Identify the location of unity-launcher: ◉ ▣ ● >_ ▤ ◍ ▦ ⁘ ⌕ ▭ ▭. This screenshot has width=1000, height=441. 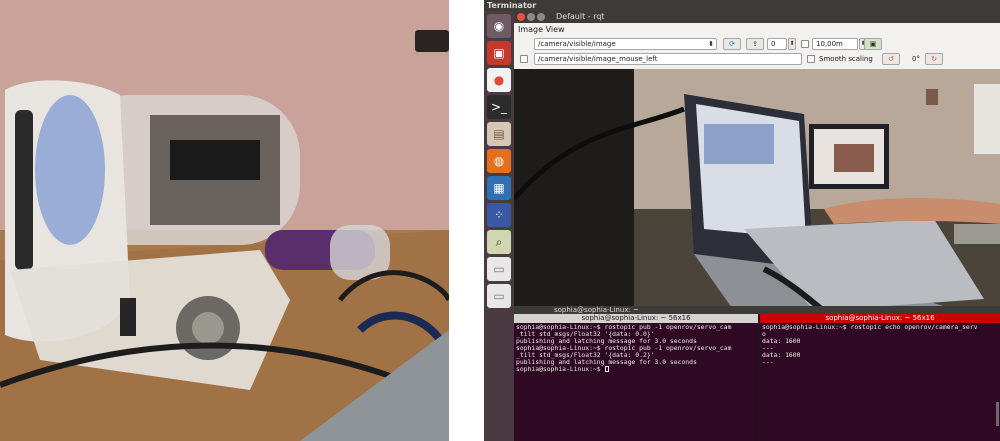
(499, 226).